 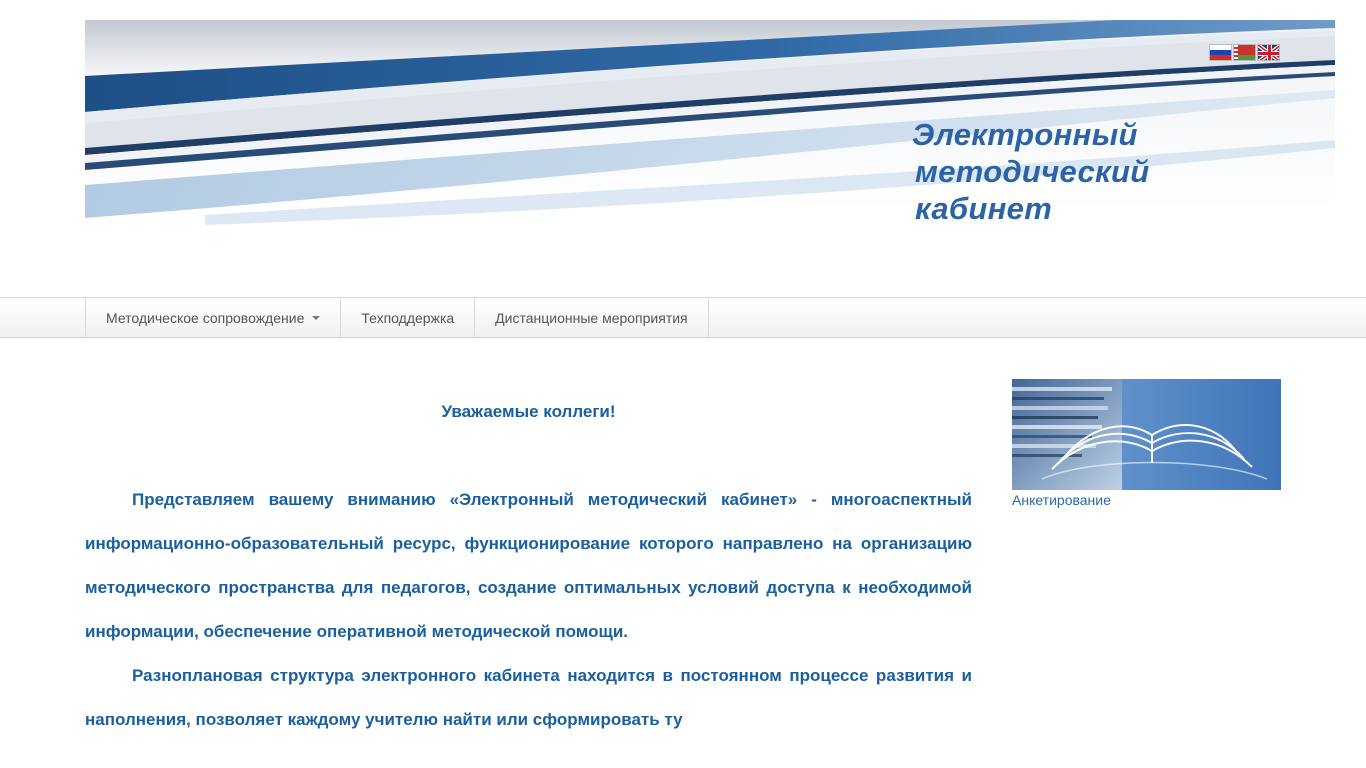 What do you see at coordinates (1220, 52) in the screenshot?
I see `flag-russia-icon` at bounding box center [1220, 52].